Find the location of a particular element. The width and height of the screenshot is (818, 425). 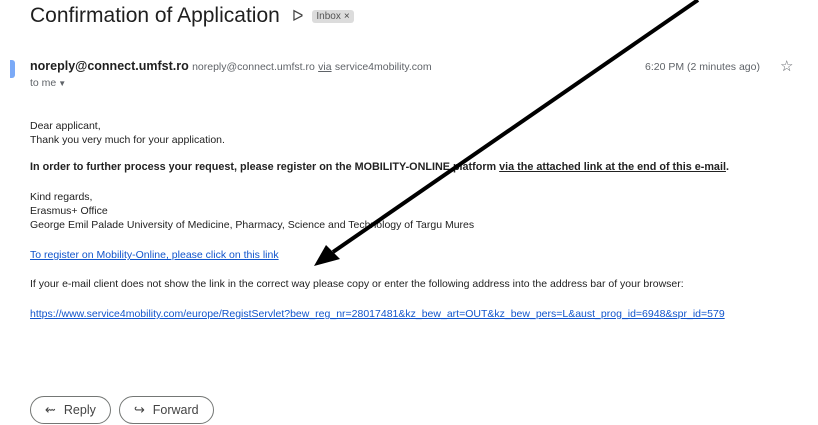

reply-icon: ⇜ is located at coordinates (50, 410).